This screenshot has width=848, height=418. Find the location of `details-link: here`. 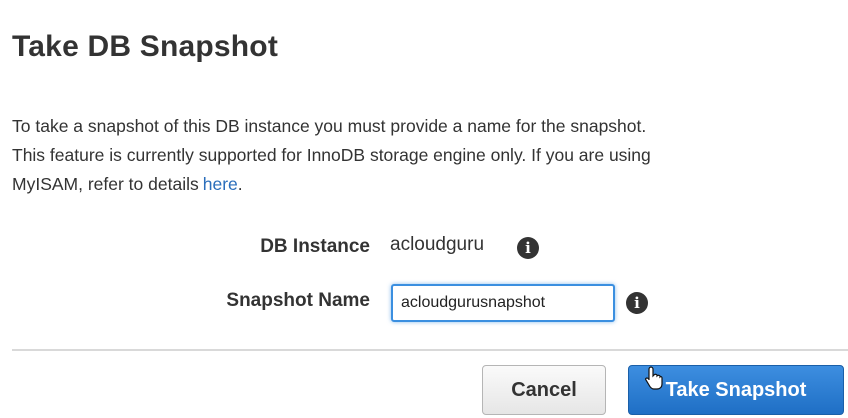

details-link: here is located at coordinates (220, 184).